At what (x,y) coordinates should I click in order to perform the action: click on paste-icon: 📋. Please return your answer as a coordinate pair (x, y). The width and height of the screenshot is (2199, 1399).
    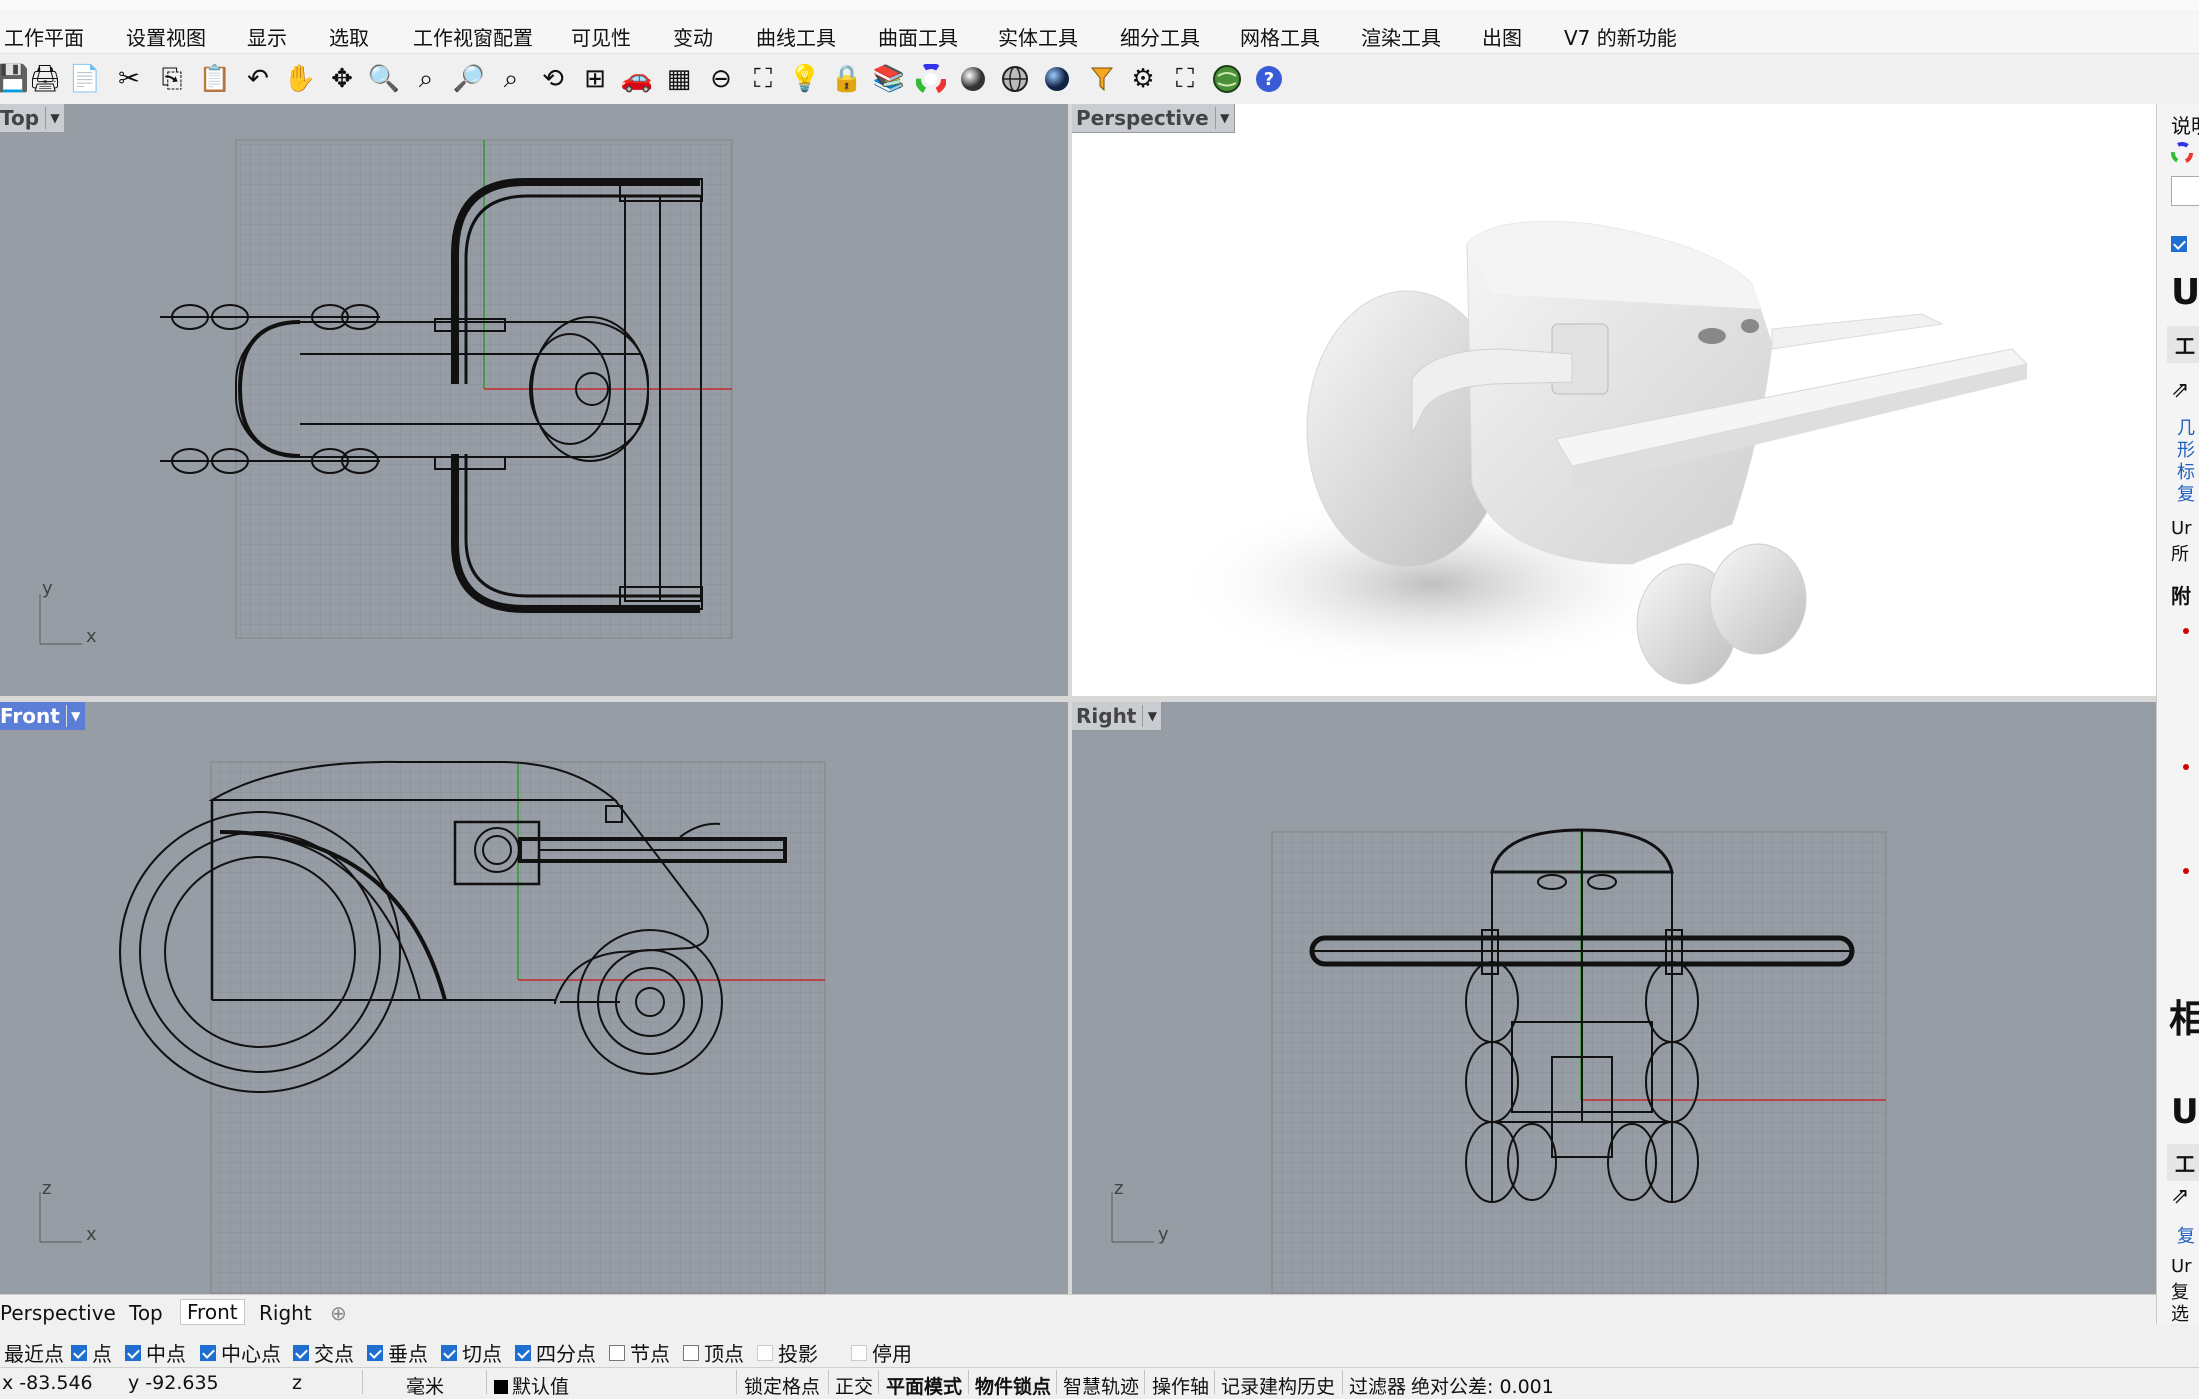
    Looking at the image, I should click on (215, 79).